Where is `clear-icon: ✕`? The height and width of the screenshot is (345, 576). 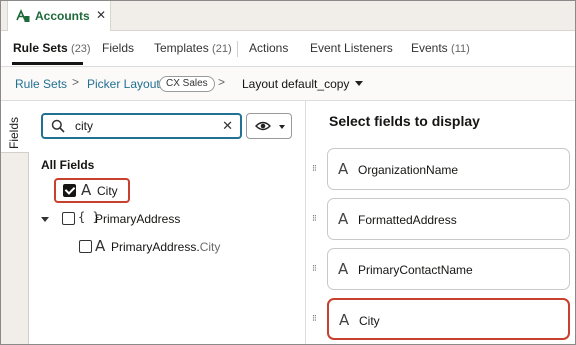
clear-icon: ✕ is located at coordinates (227, 126).